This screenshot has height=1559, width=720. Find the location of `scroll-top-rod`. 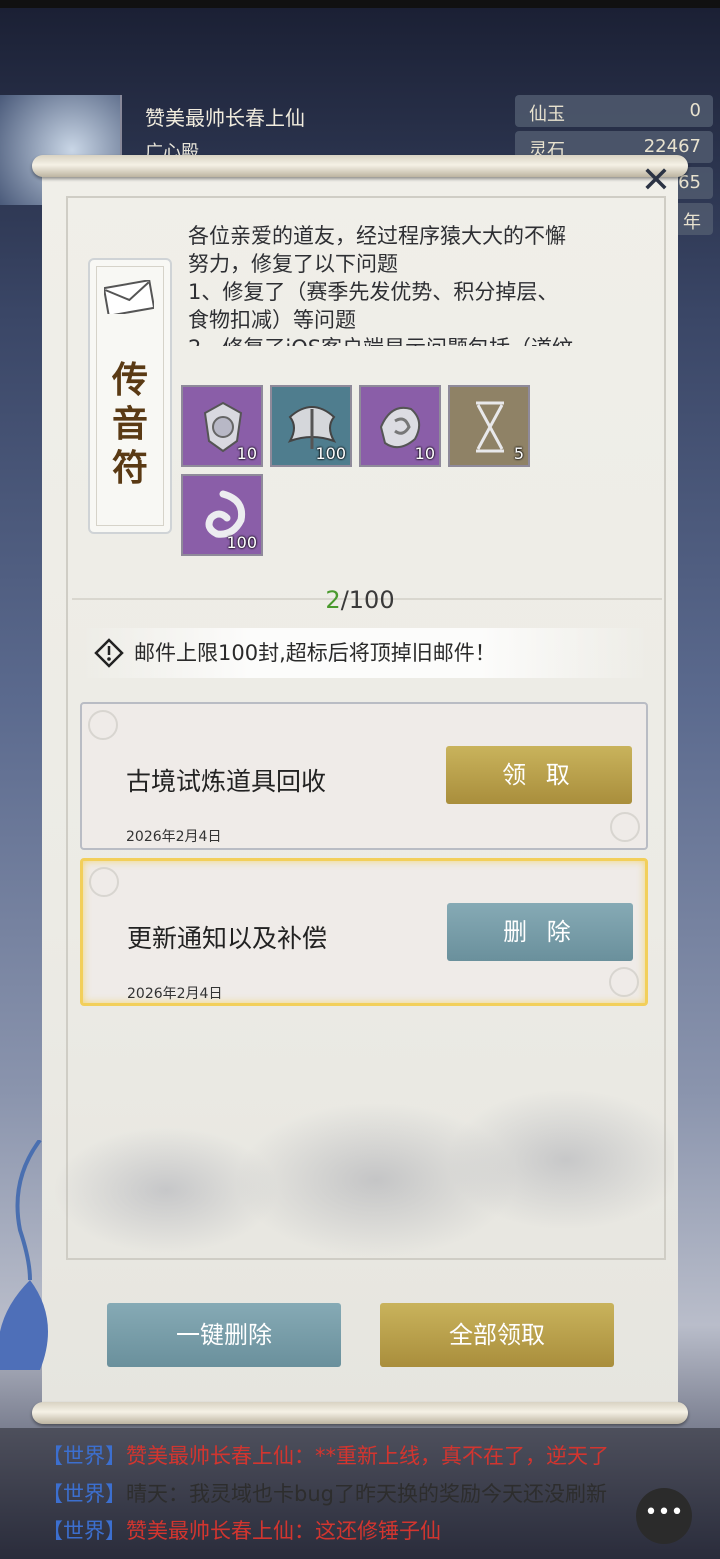

scroll-top-rod is located at coordinates (360, 166).